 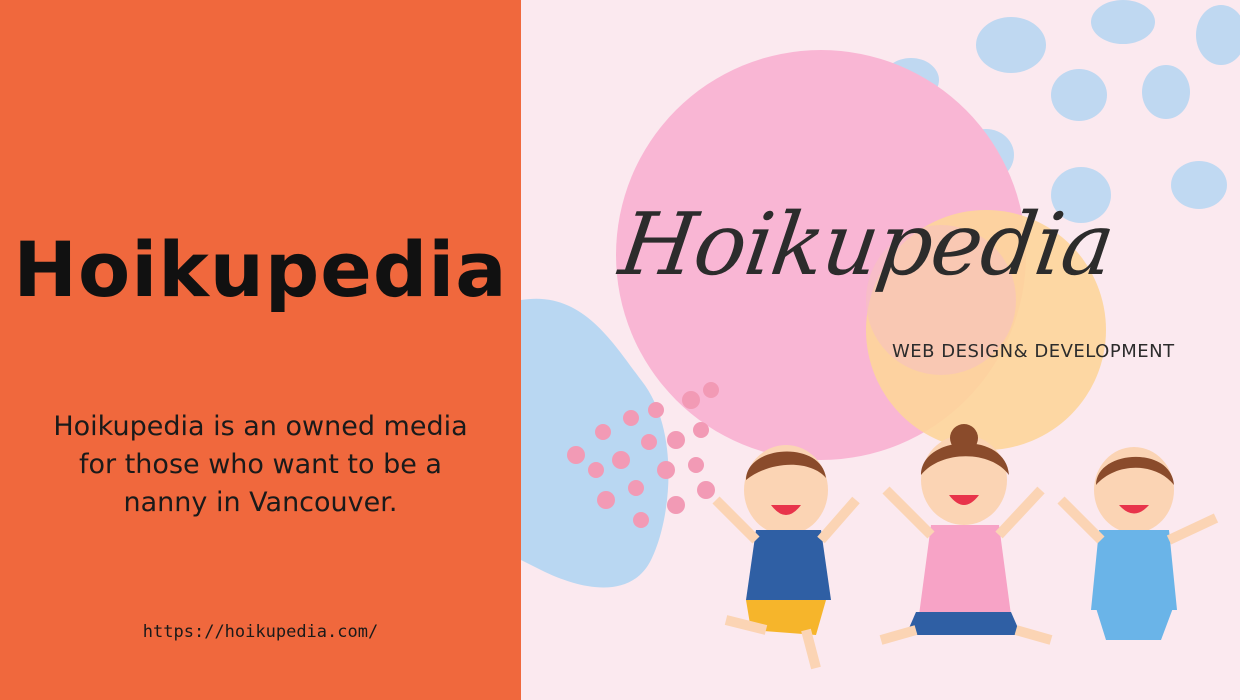 What do you see at coordinates (1033, 351) in the screenshot?
I see `logo-subtitle: WEB DESIGN& DEVELOPMENT` at bounding box center [1033, 351].